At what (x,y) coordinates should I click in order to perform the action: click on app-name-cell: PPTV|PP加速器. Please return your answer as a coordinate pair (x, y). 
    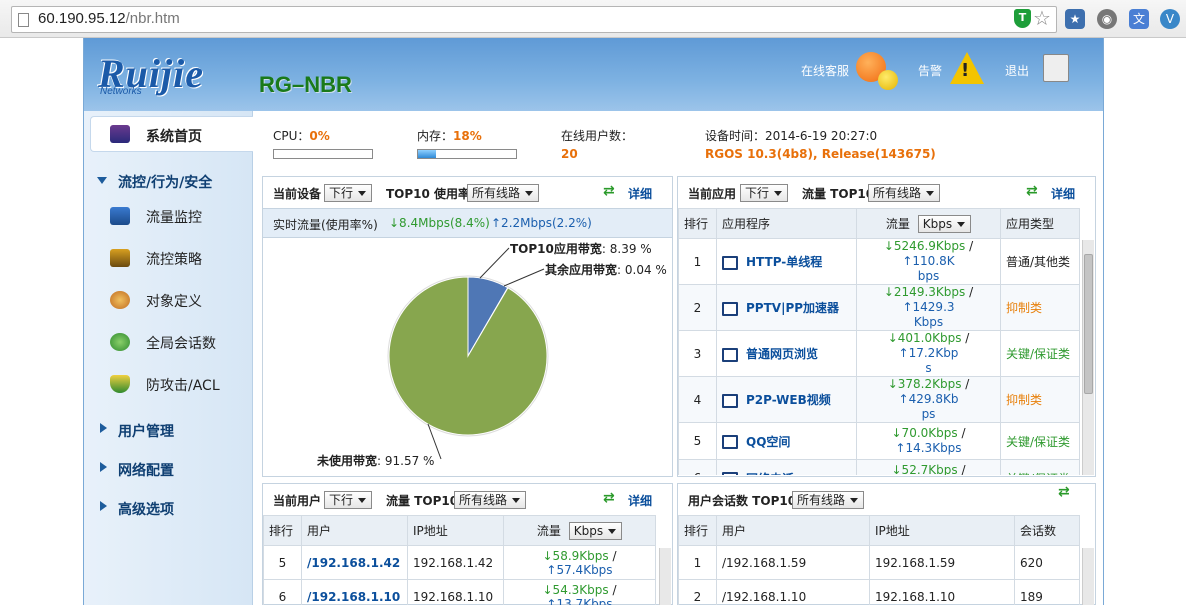
    Looking at the image, I should click on (786, 307).